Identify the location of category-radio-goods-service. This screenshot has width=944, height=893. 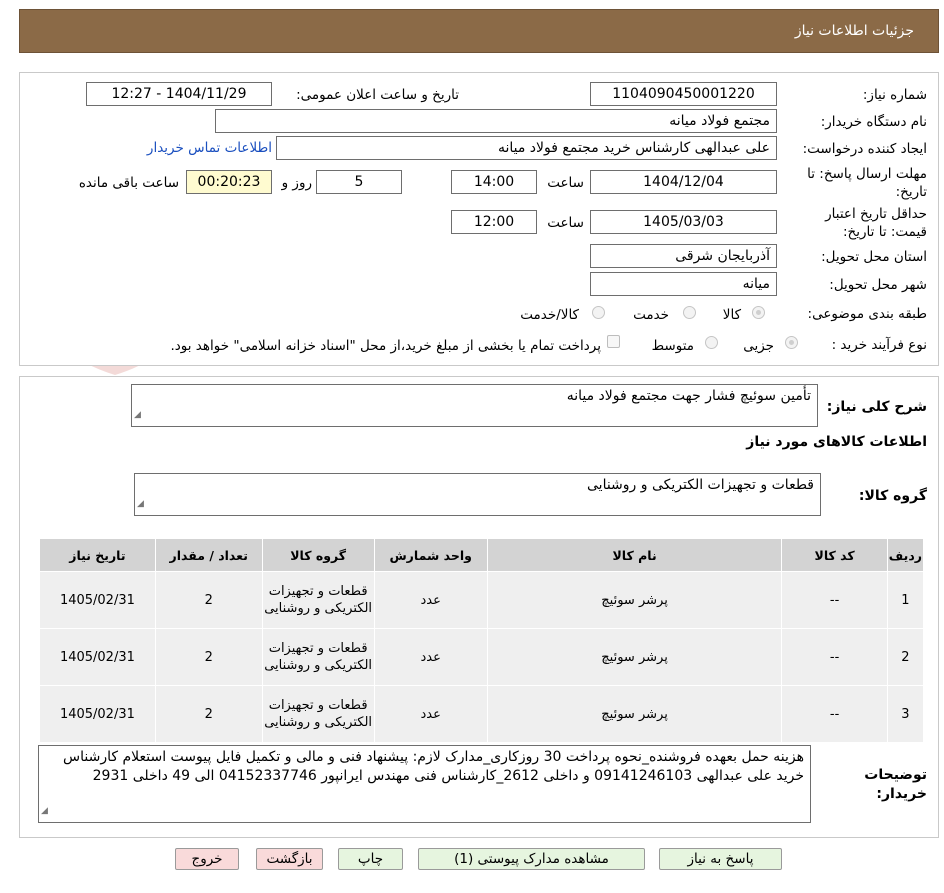
(598, 312).